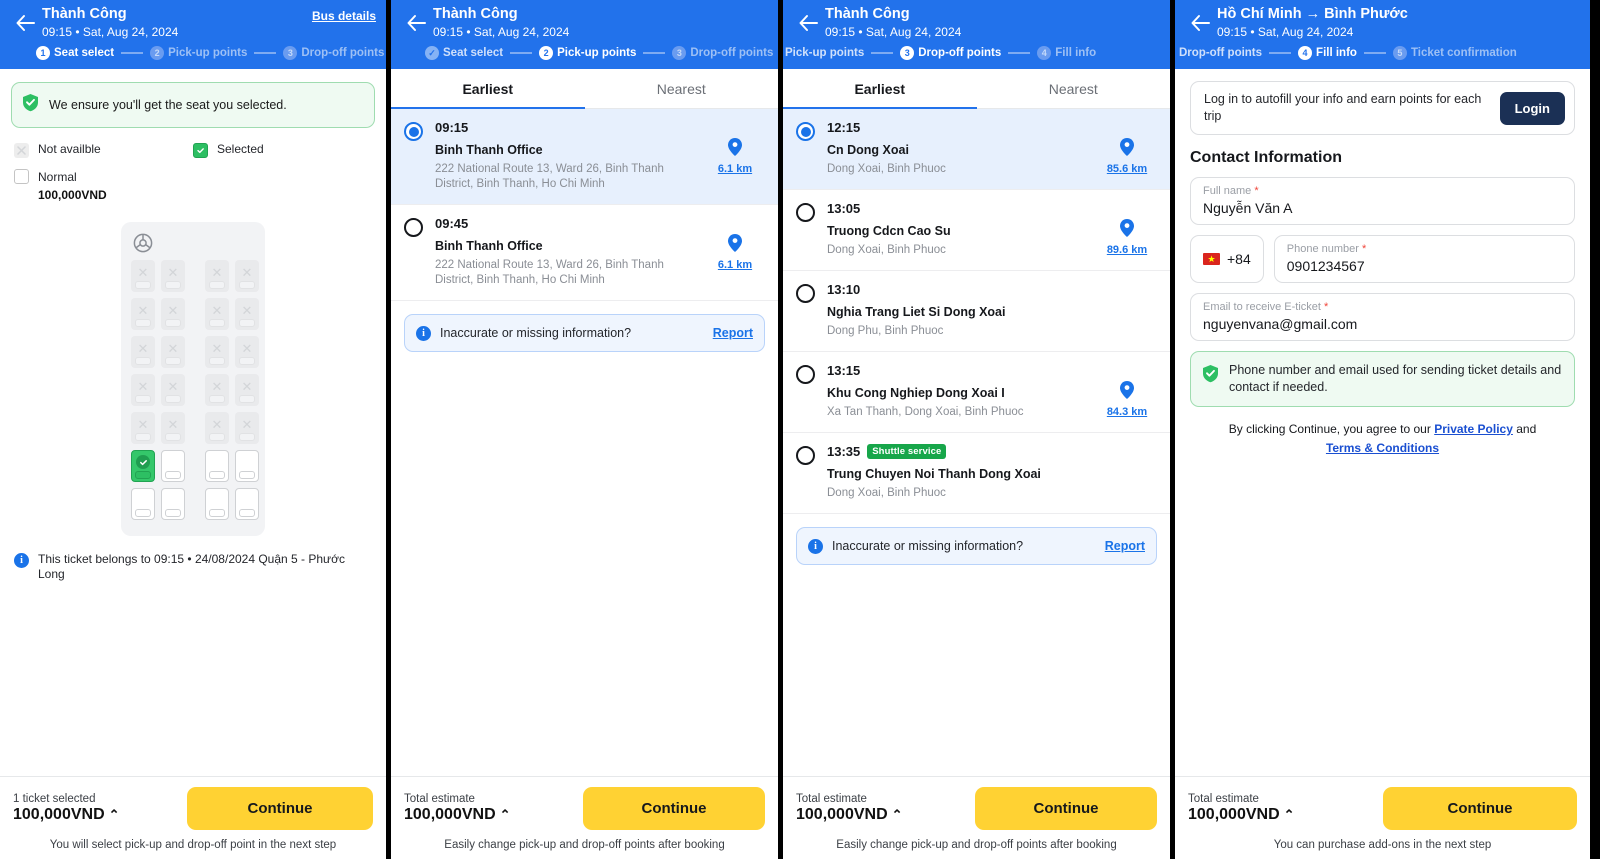 The image size is (1600, 859). I want to click on step-dropoff-points: ✓ Drop-off points, so click(1218, 53).